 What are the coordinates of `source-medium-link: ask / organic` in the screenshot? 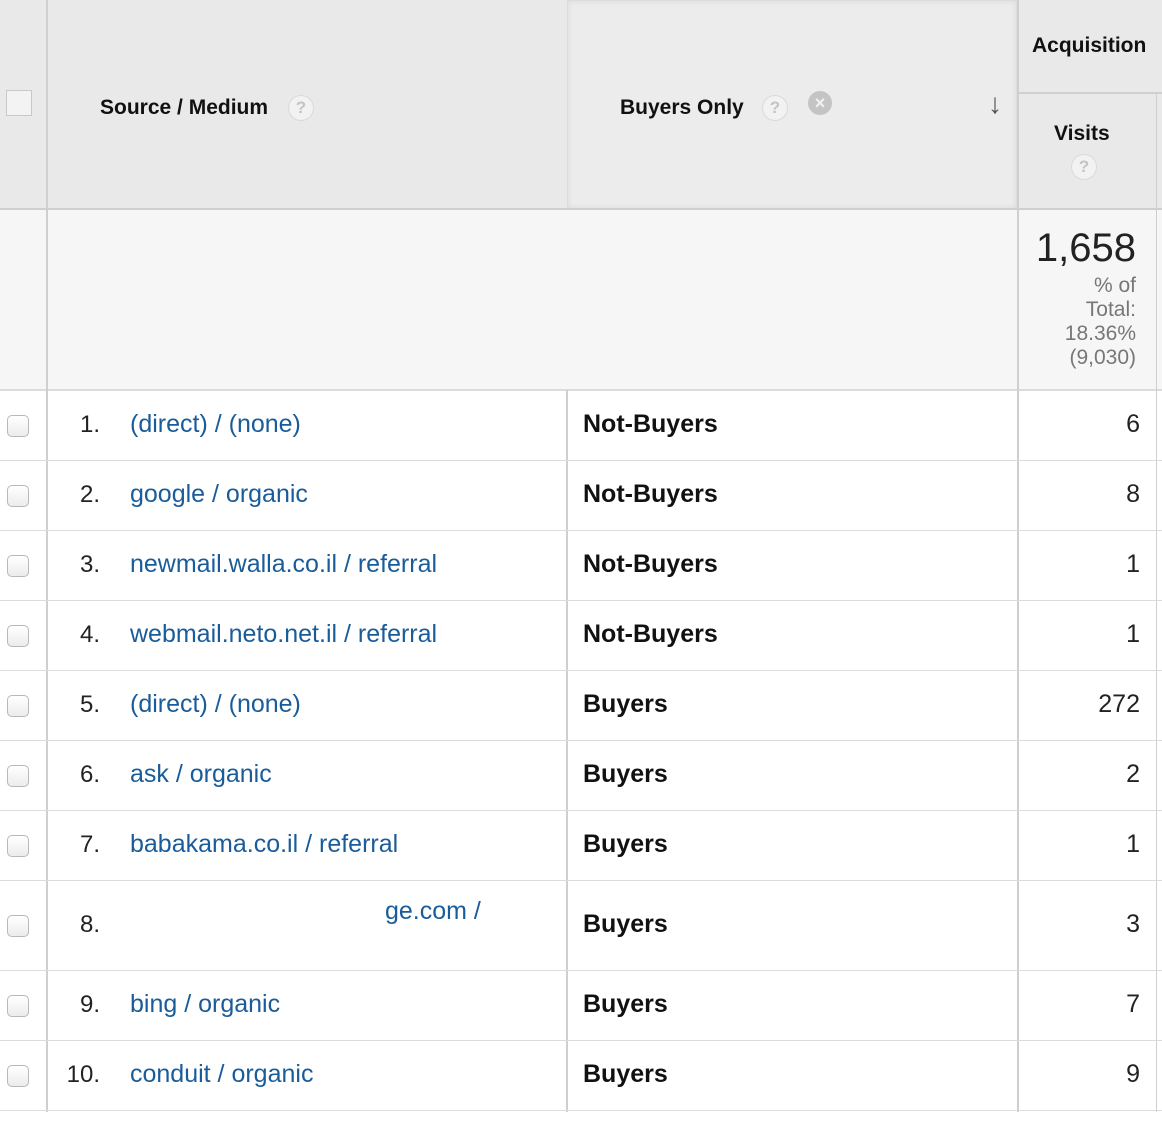 It's located at (201, 774).